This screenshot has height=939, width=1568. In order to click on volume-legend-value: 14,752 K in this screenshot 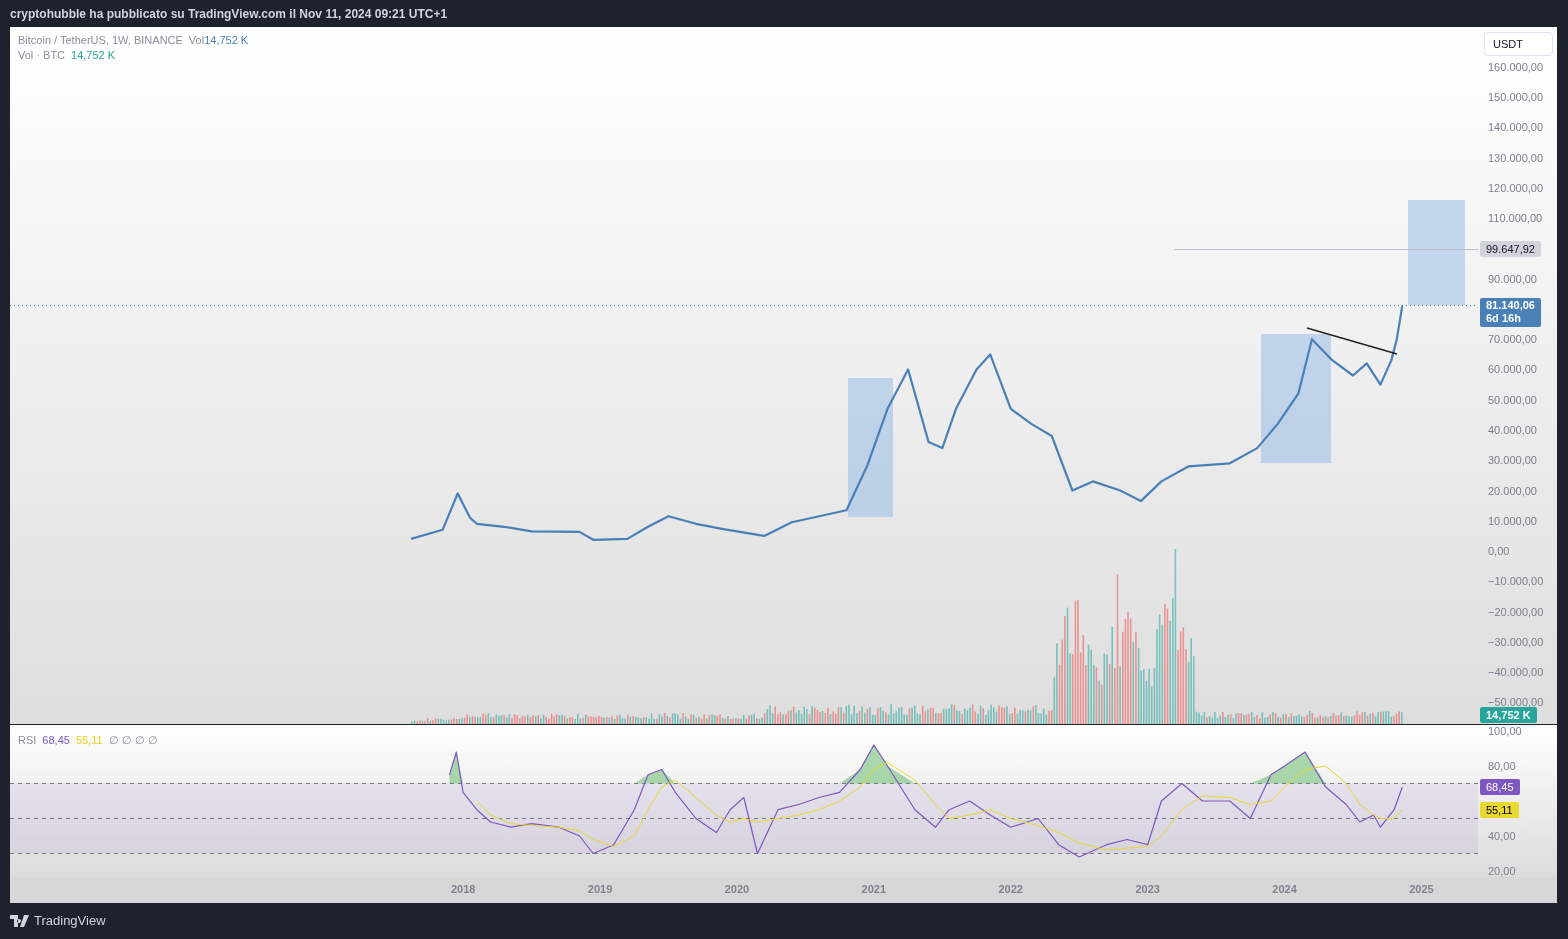, I will do `click(93, 55)`.